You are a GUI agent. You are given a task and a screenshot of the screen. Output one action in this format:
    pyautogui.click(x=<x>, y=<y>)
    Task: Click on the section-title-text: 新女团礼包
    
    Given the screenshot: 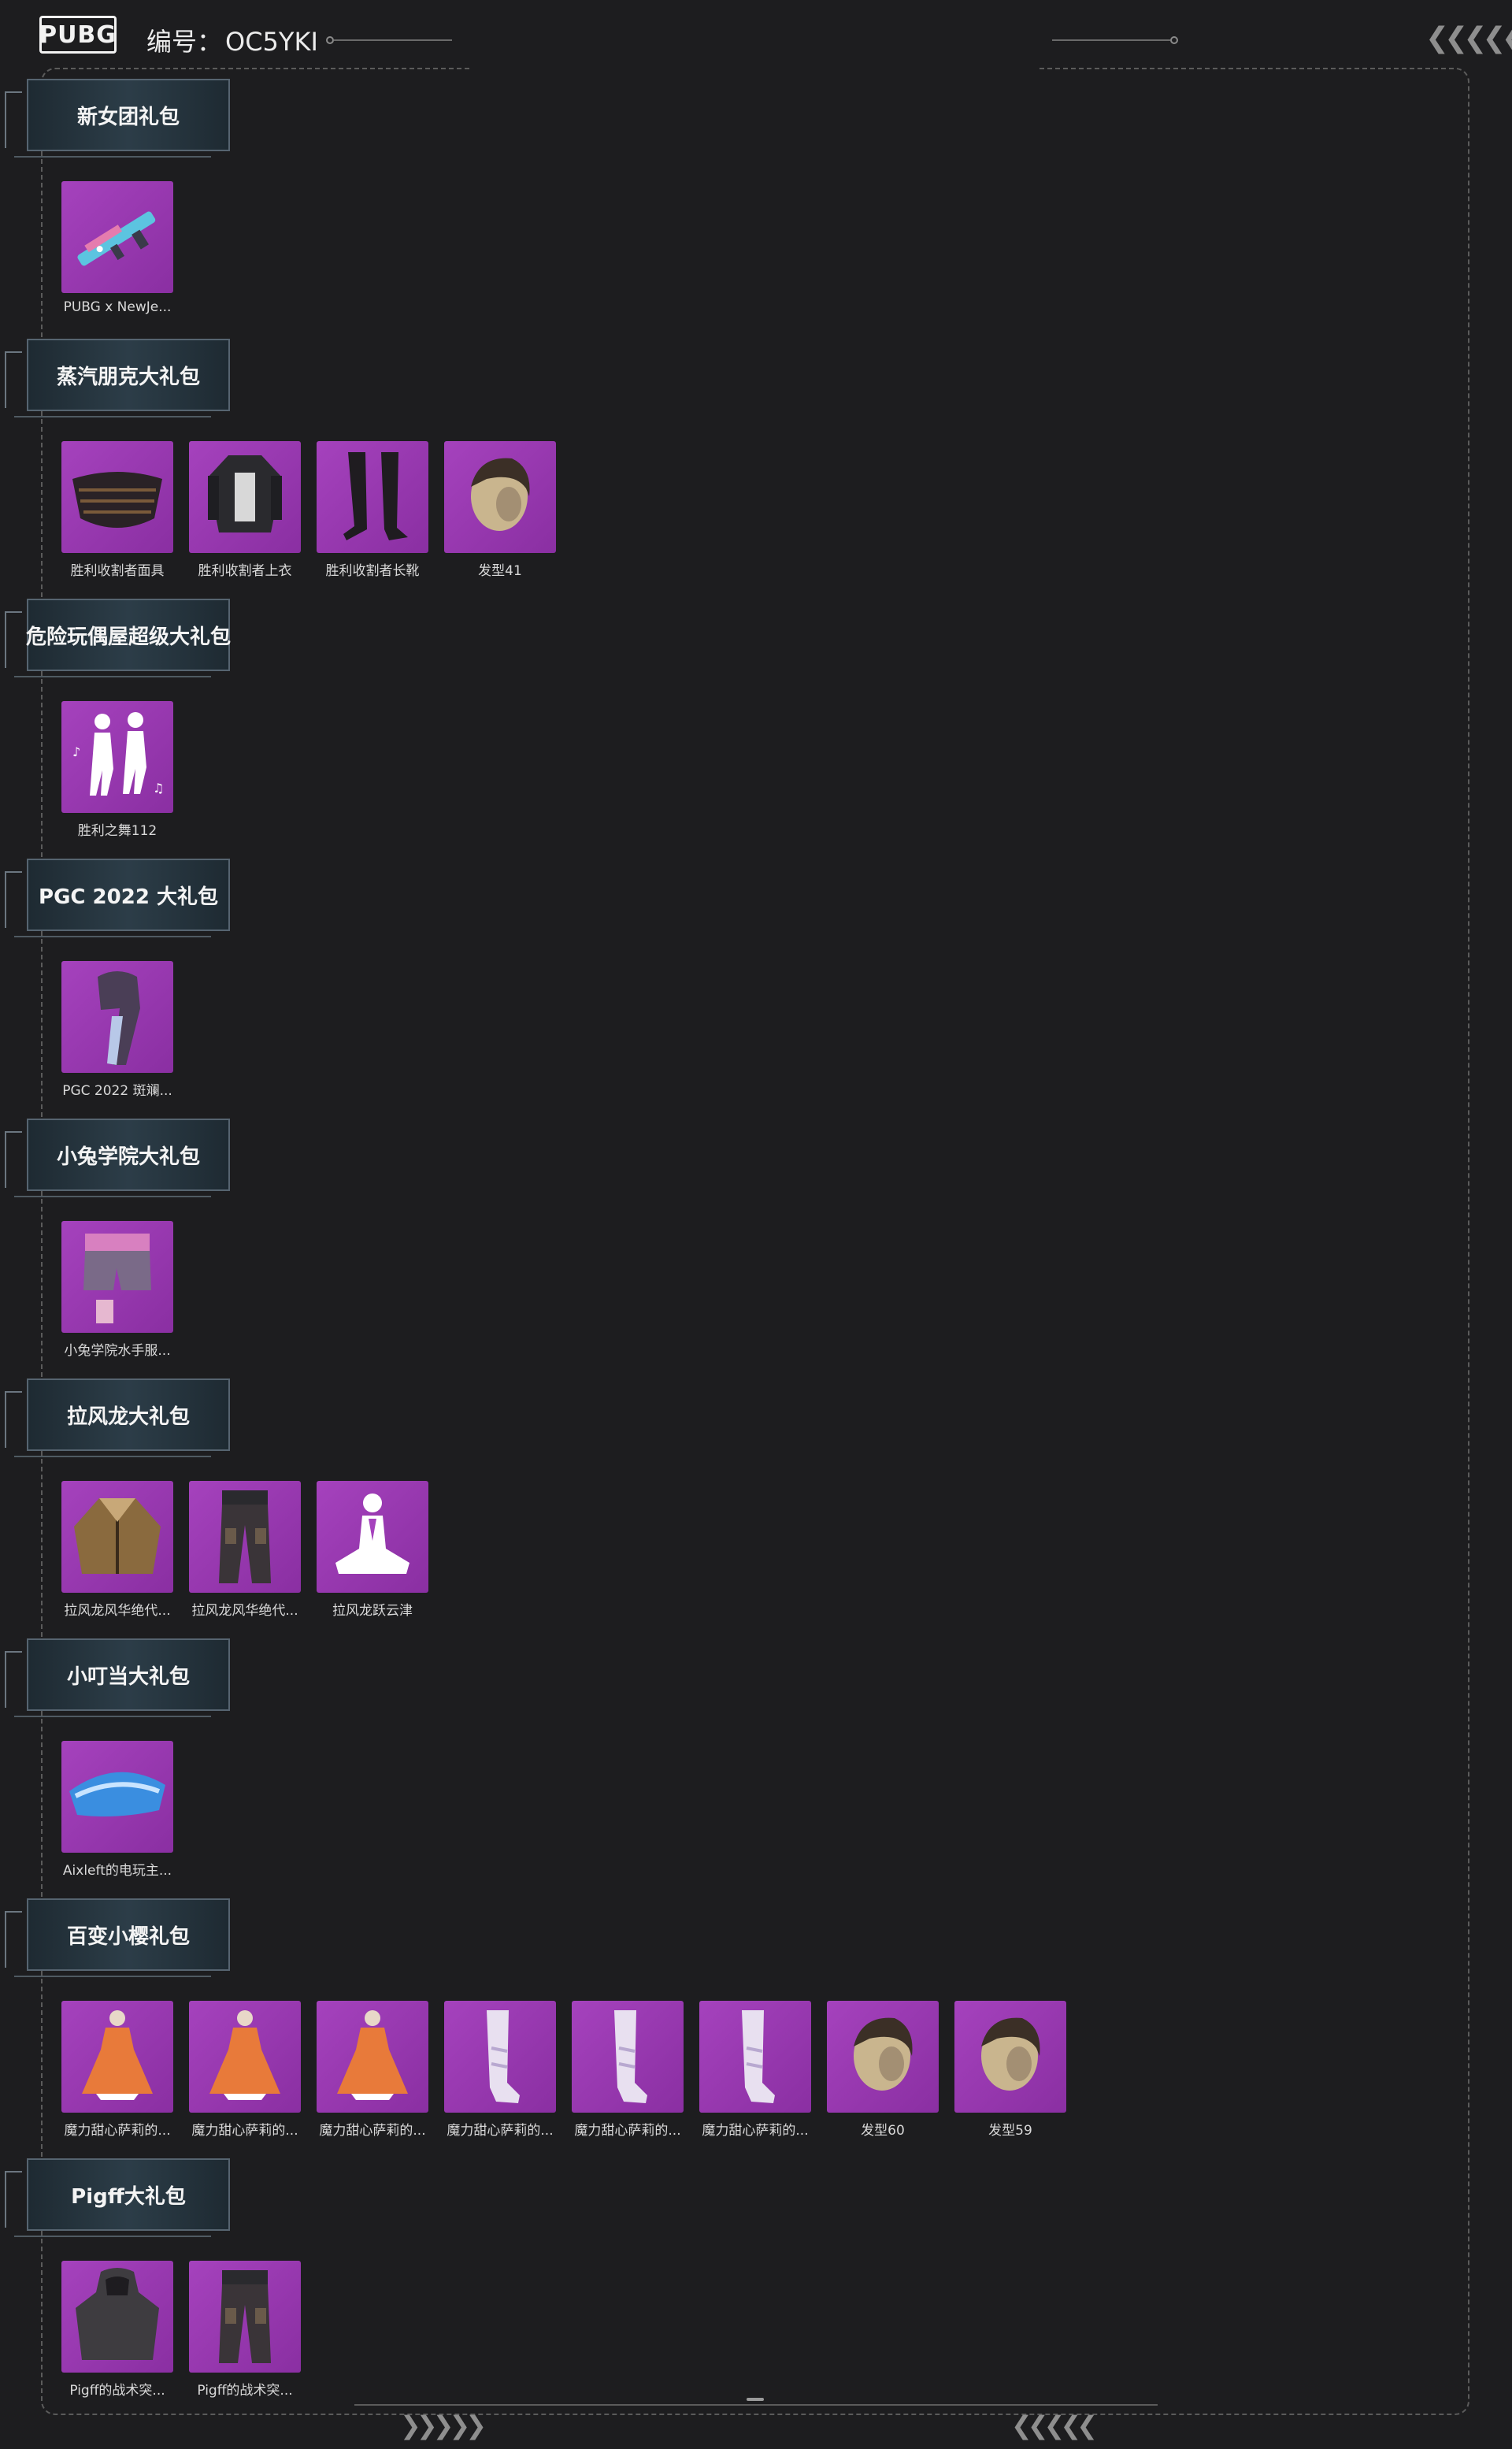 What is the action you would take?
    pyautogui.click(x=128, y=117)
    